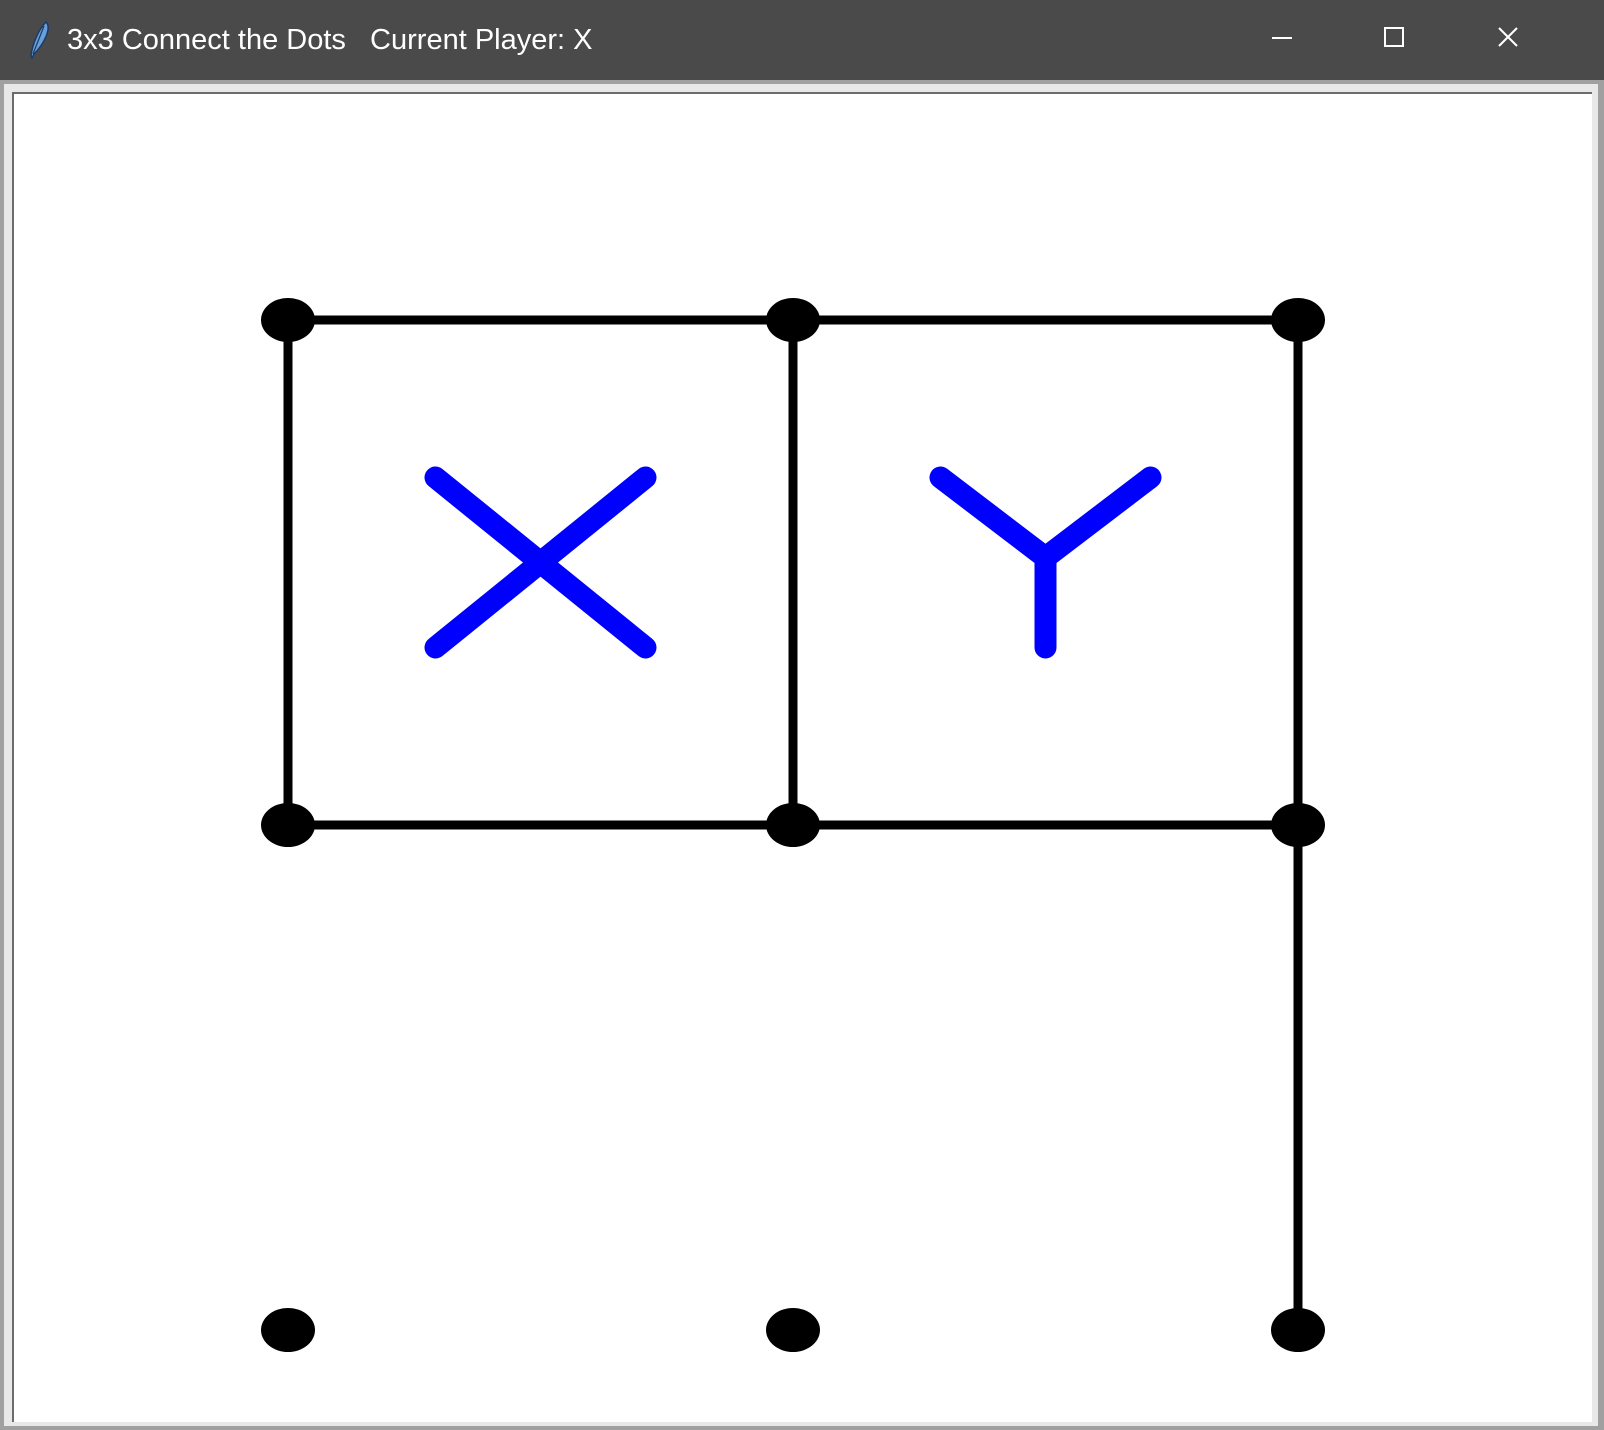  What do you see at coordinates (1428, 40) in the screenshot?
I see `maximize-button` at bounding box center [1428, 40].